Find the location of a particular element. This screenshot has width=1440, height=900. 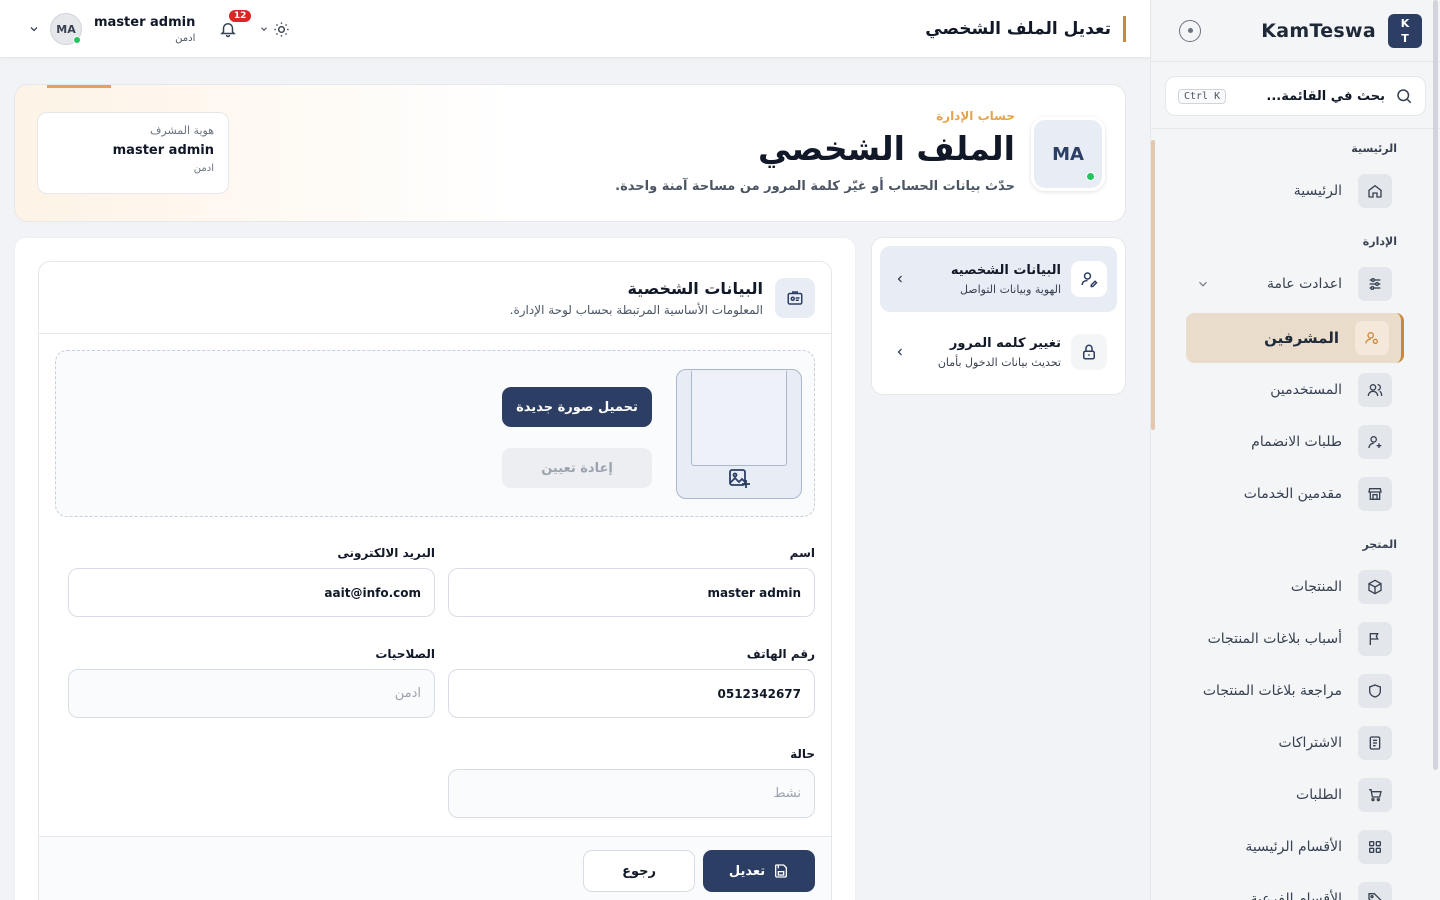

sidebar-item-report-review: مراجعة بلاغات المنتجات is located at coordinates (1295, 691).